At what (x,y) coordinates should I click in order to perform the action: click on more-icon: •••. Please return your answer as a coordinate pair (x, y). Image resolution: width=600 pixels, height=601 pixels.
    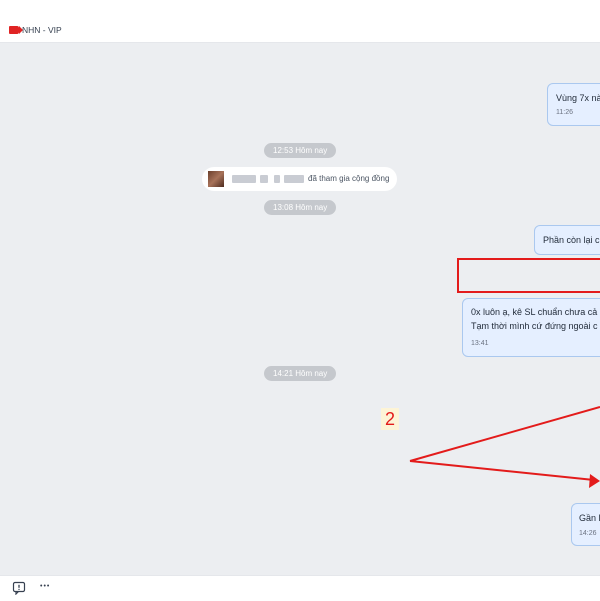
    Looking at the image, I should click on (49, 587).